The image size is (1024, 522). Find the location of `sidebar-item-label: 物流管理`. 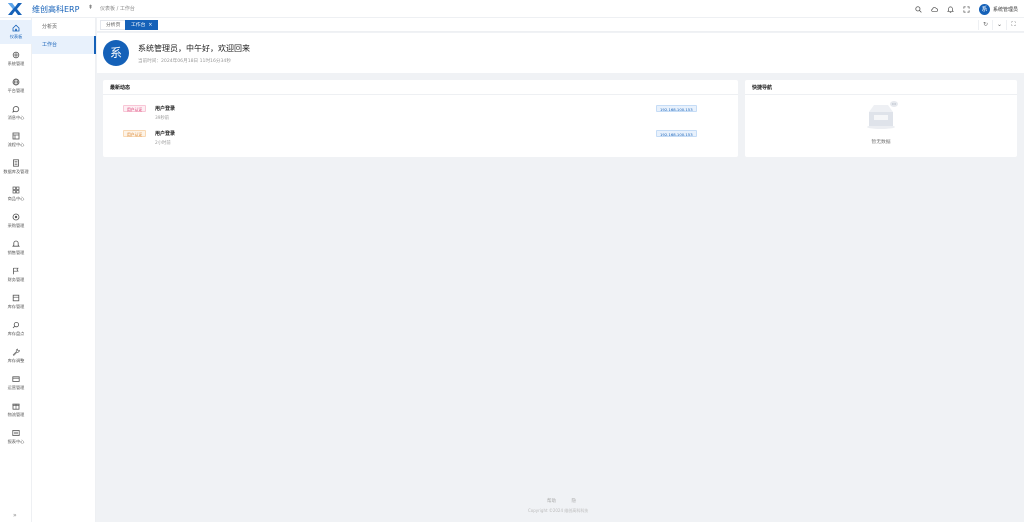

sidebar-item-label: 物流管理 is located at coordinates (16, 414).